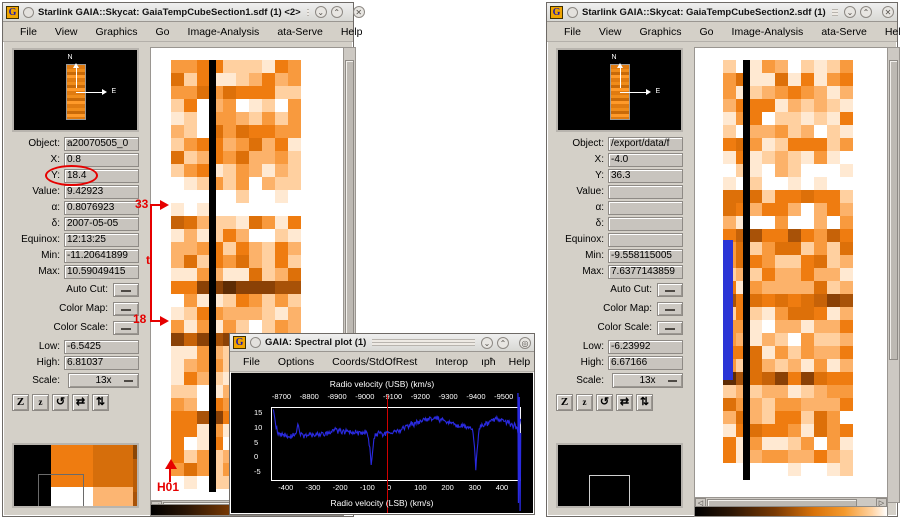  I want to click on field-alpha-value: 0.8076923, so click(101, 207).